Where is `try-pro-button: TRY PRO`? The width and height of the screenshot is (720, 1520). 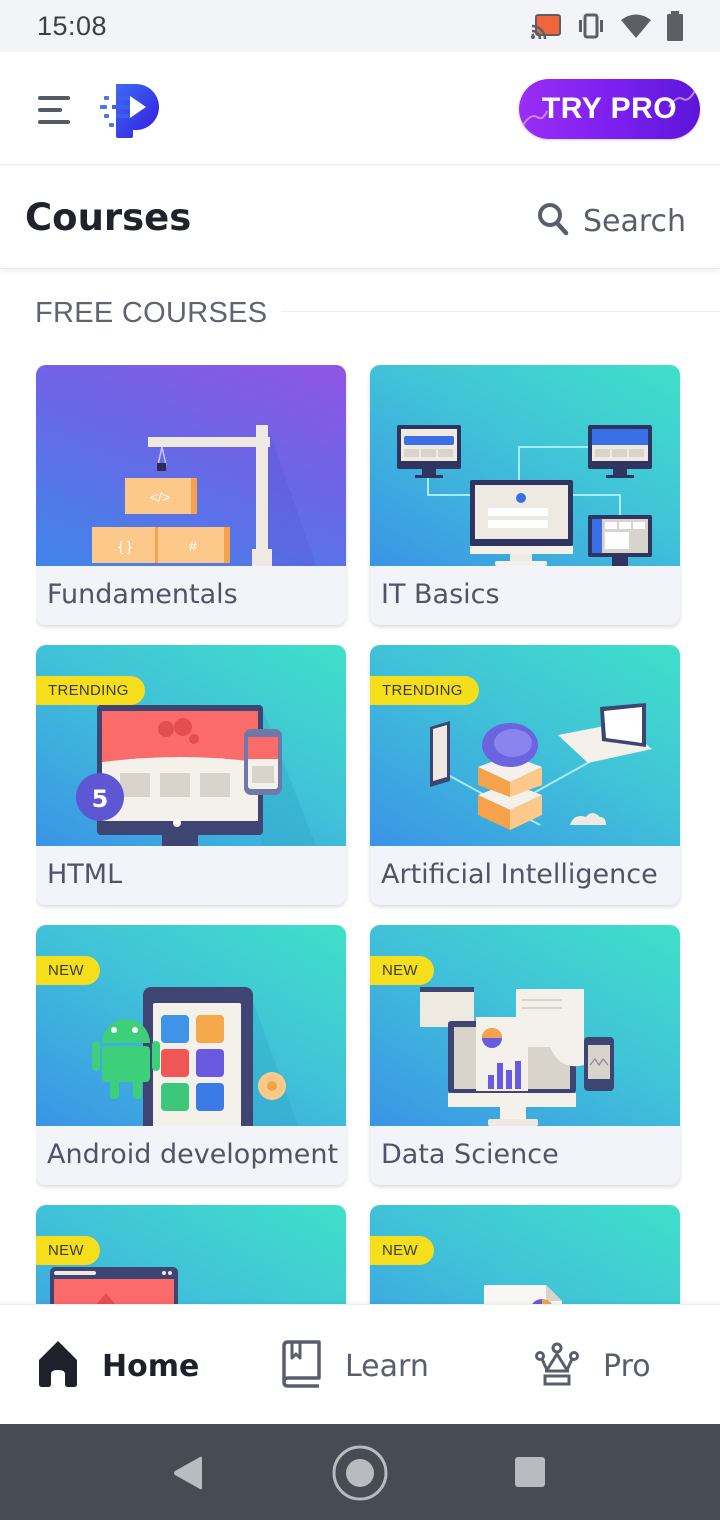
try-pro-button: TRY PRO is located at coordinates (609, 109).